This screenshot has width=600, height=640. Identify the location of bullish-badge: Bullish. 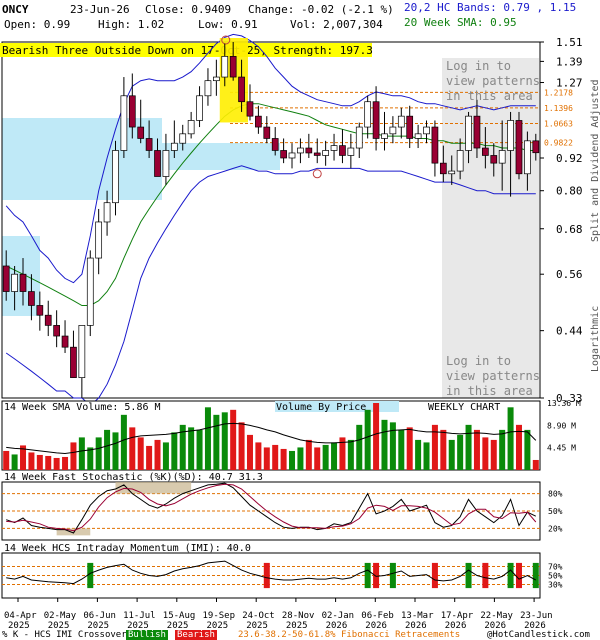
(147, 635).